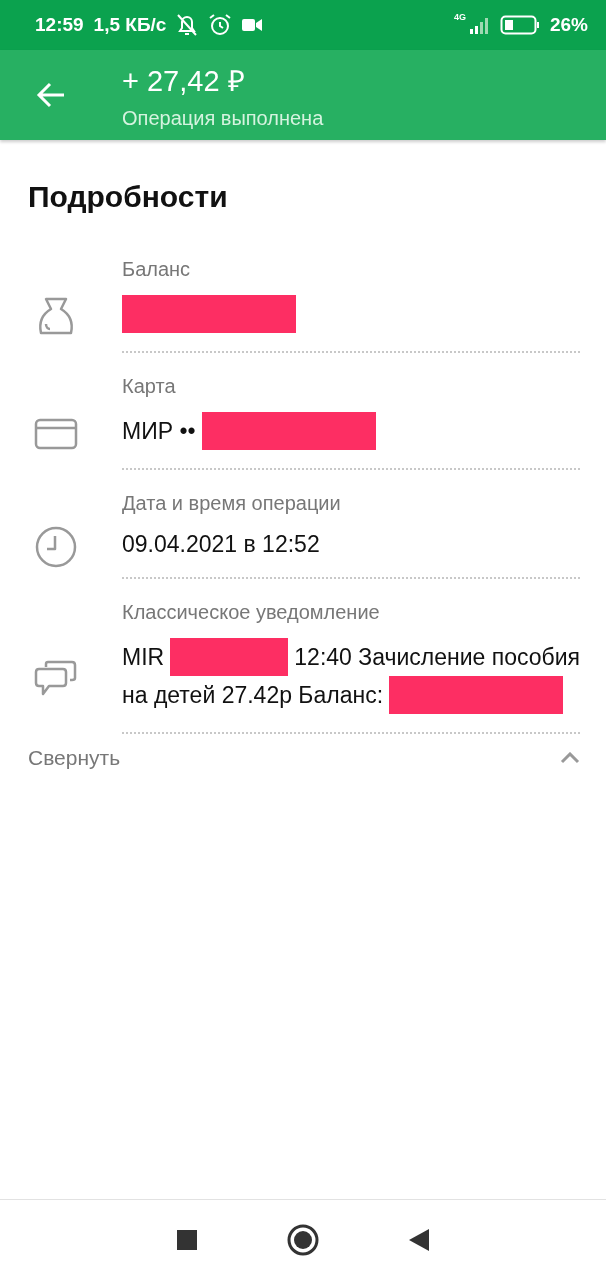 The width and height of the screenshot is (606, 1280). I want to click on card-icon, so click(56, 434).